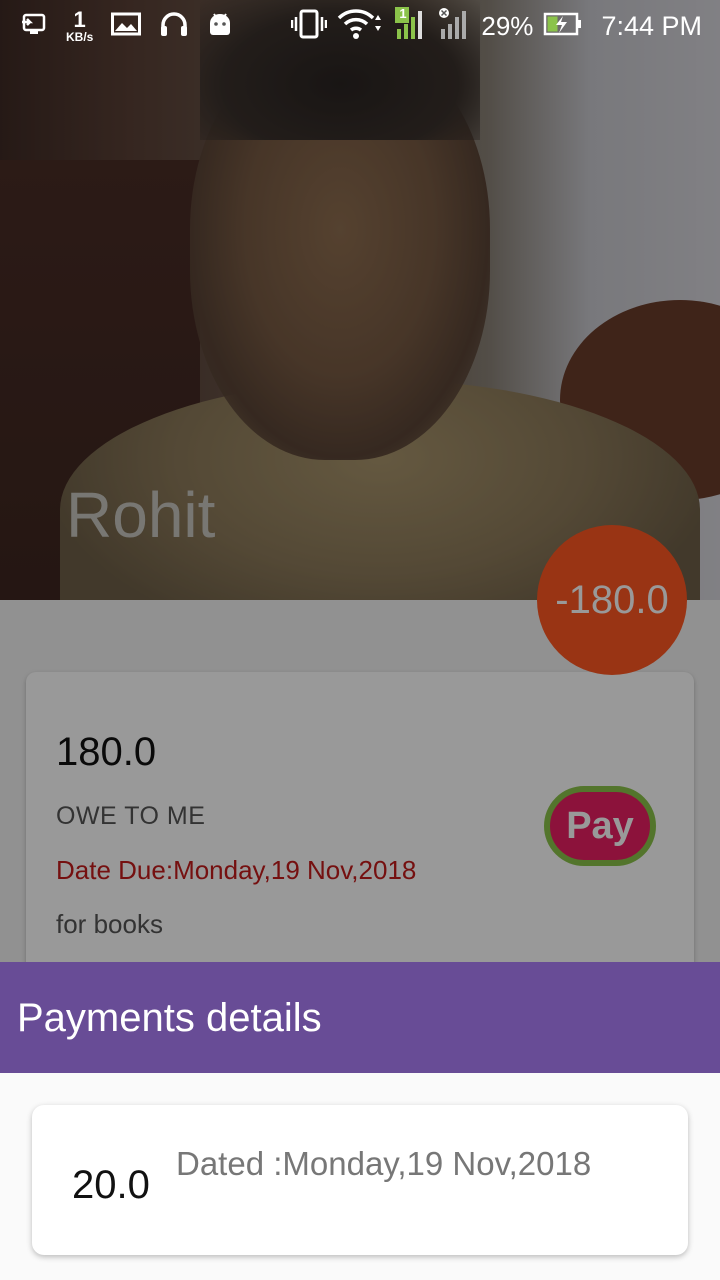  I want to click on clock: 7:44 PM, so click(651, 25).